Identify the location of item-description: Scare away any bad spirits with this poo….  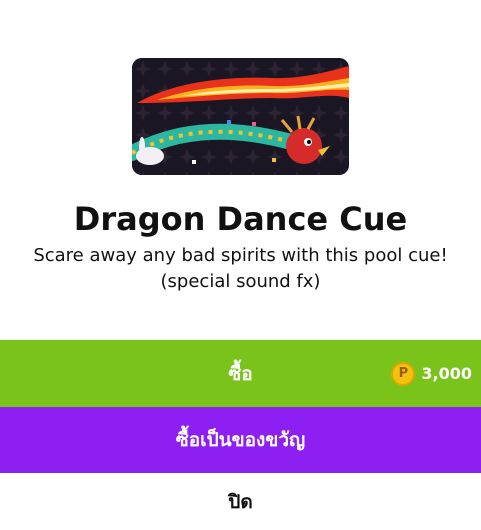
(240, 269).